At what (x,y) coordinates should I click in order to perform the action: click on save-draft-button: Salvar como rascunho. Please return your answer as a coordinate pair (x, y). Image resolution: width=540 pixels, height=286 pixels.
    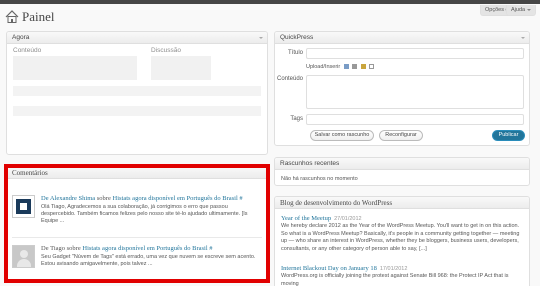
    Looking at the image, I should click on (342, 135).